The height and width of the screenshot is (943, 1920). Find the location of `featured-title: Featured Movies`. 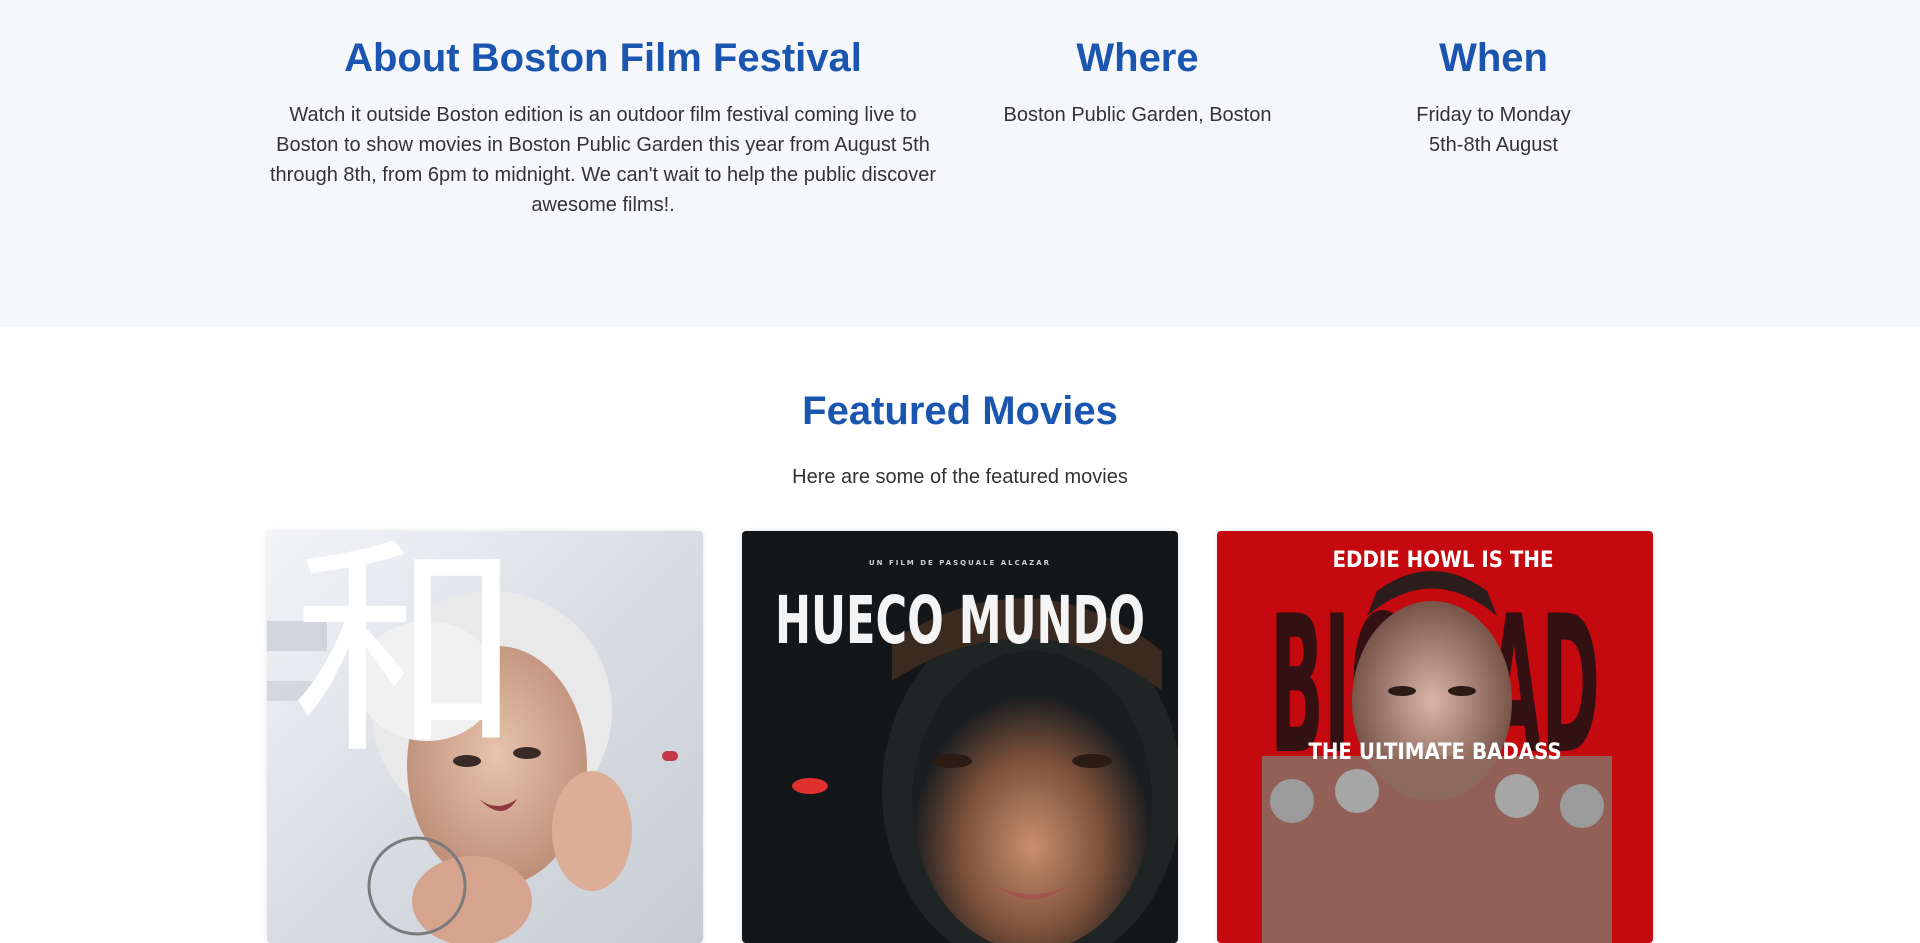

featured-title: Featured Movies is located at coordinates (960, 411).